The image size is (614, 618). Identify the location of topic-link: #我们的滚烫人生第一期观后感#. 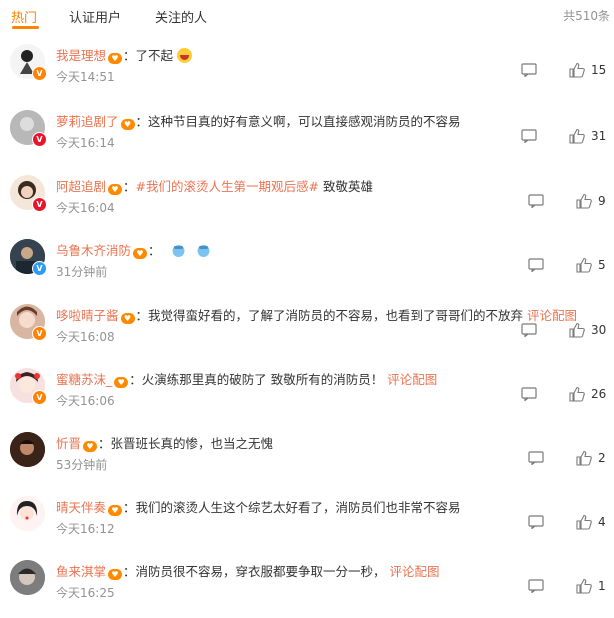
(227, 186).